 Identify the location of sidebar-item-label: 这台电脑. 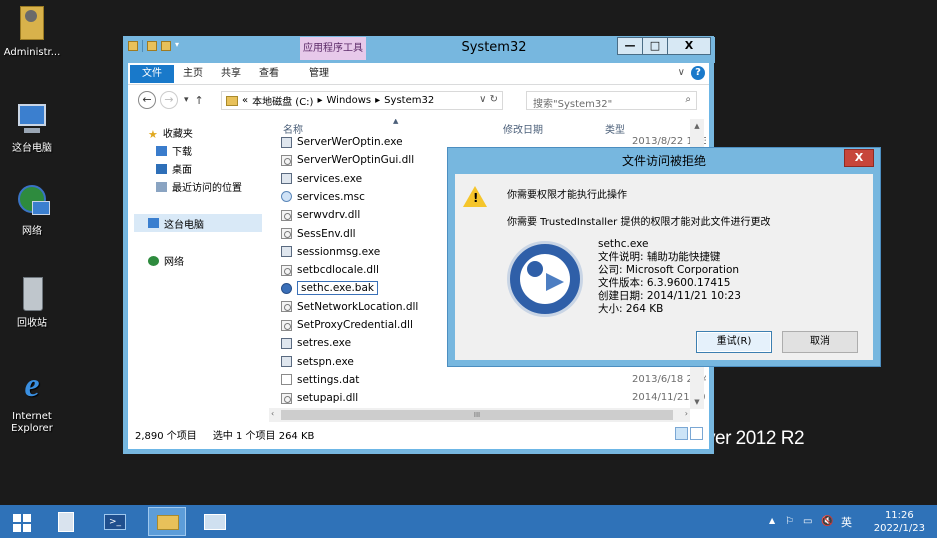
(184, 225).